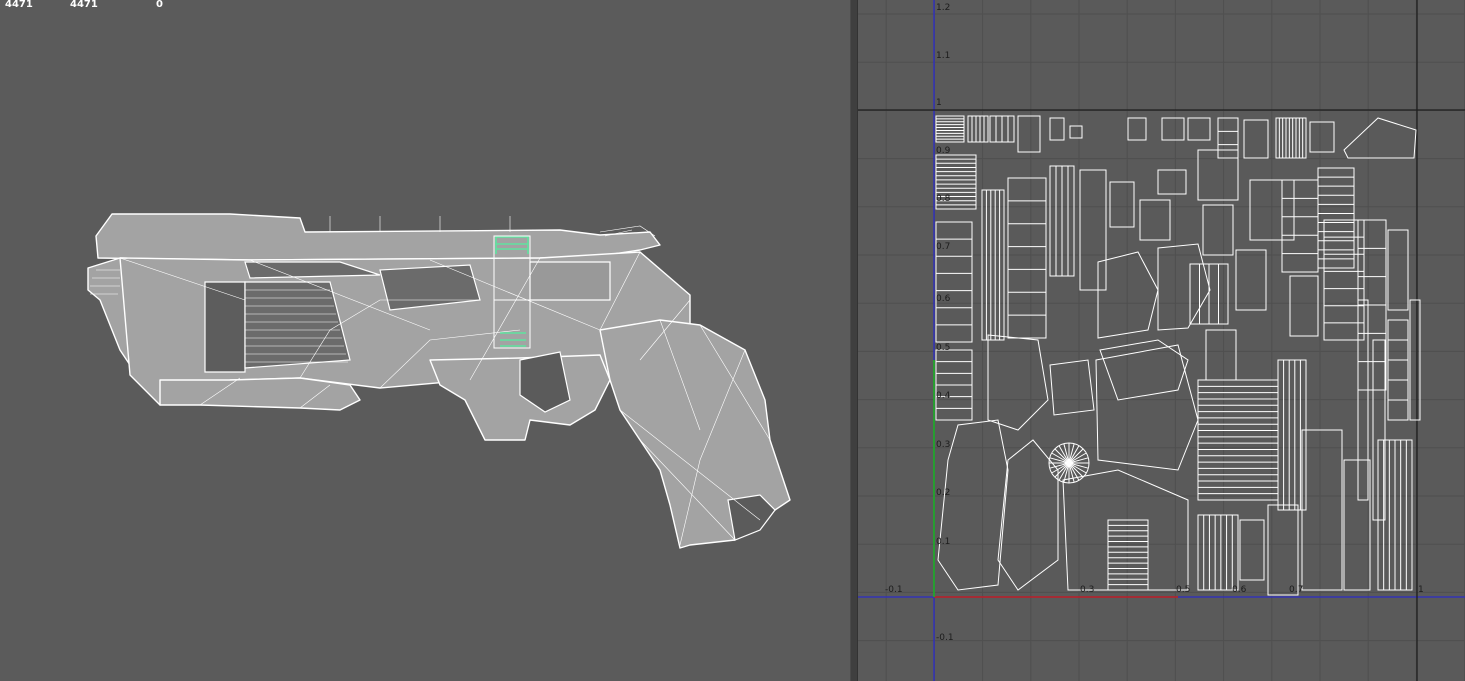  Describe the element at coordinates (378, 237) in the screenshot. I see `mesh-top-rail` at that location.